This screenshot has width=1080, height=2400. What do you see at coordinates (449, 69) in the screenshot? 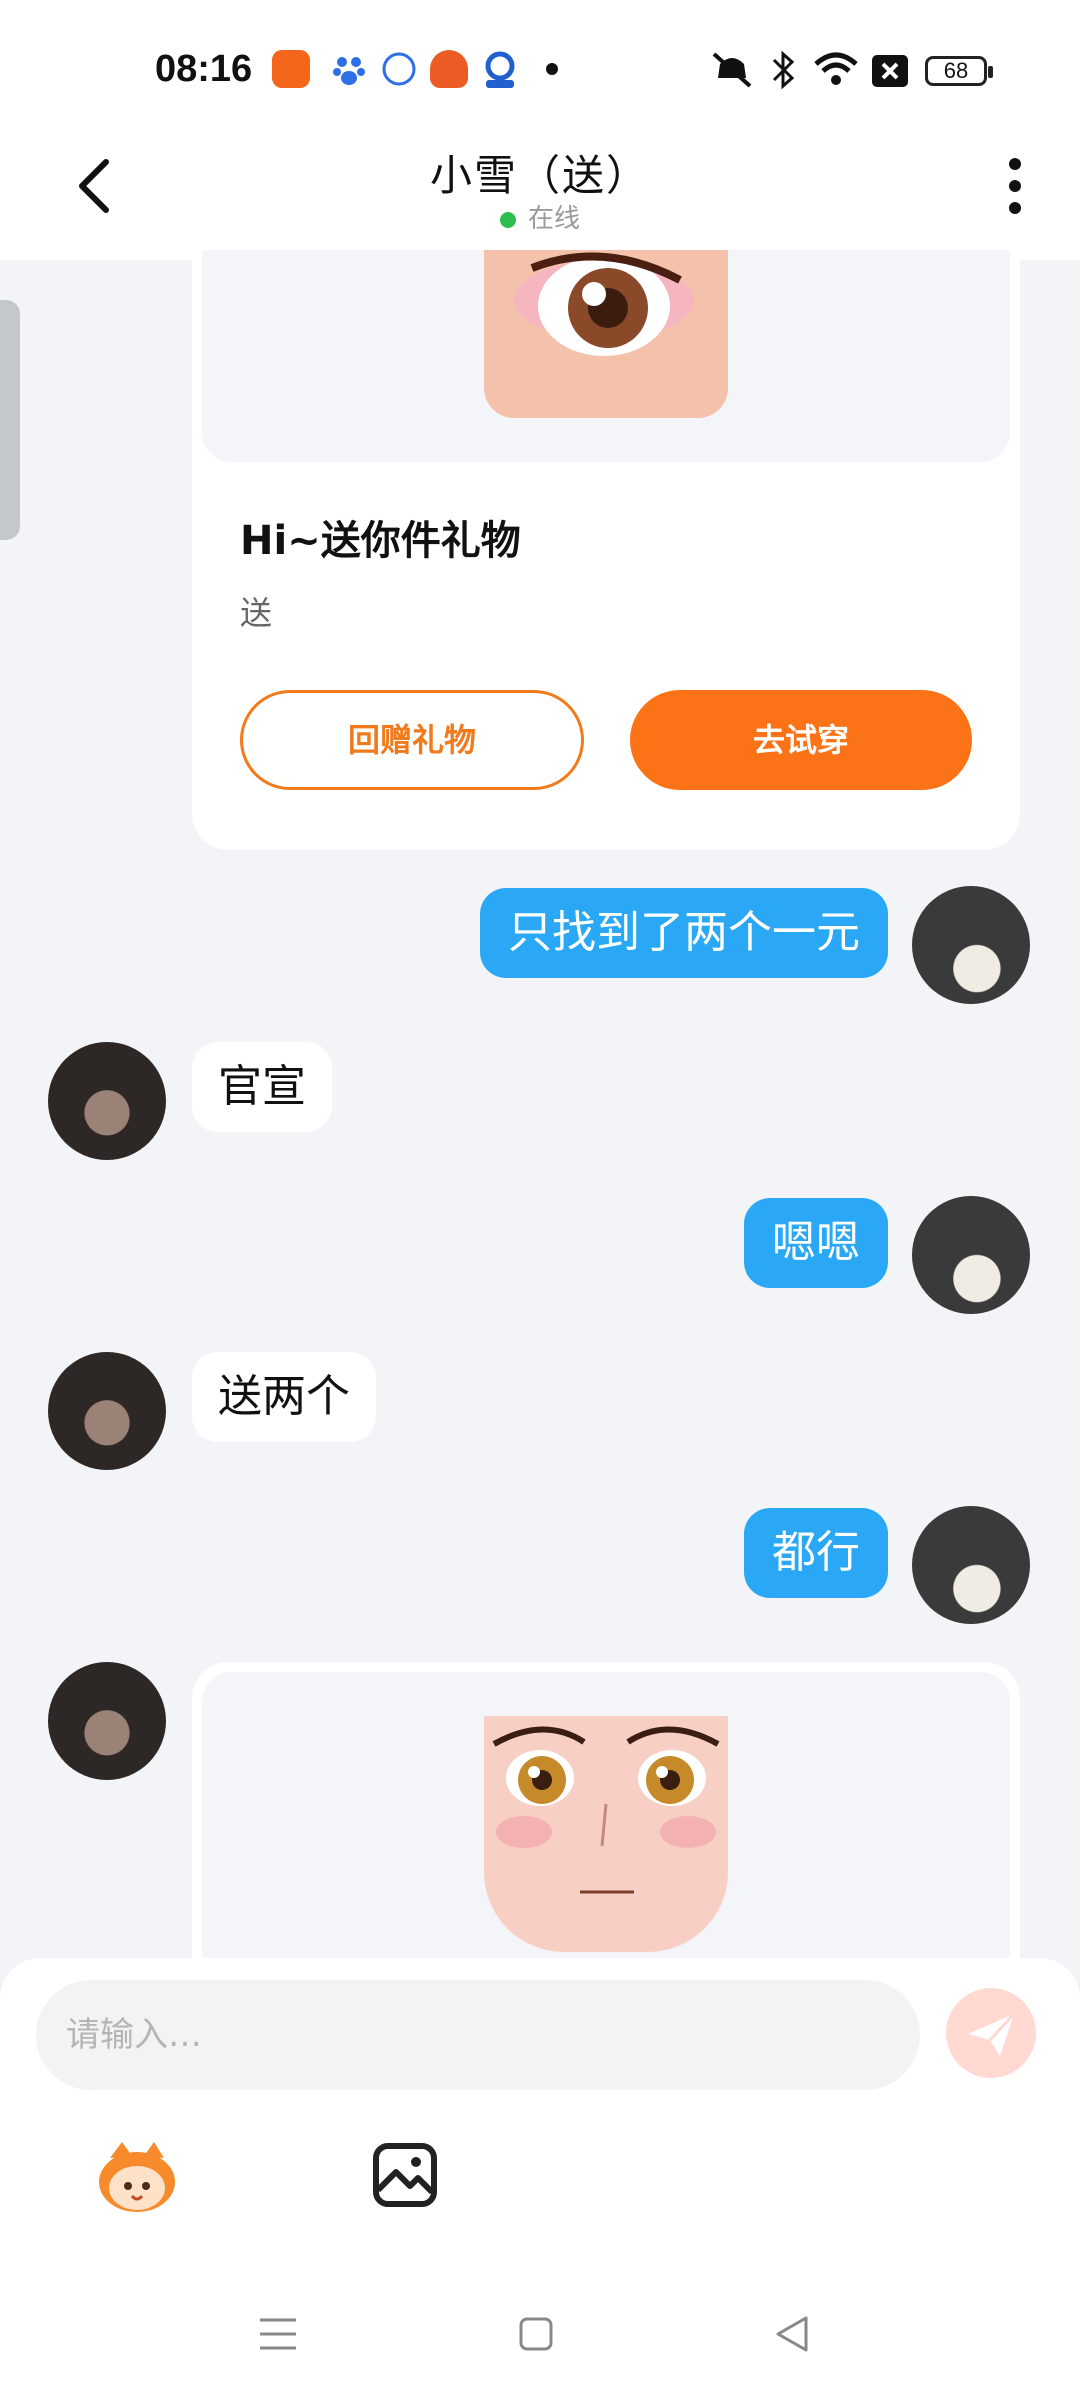
I see `fish-icon` at bounding box center [449, 69].